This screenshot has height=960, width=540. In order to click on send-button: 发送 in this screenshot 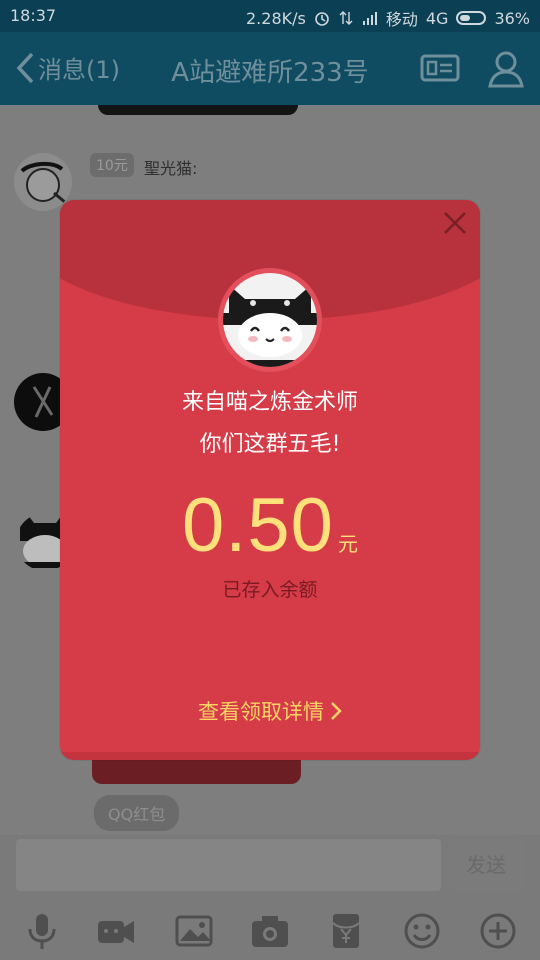, I will do `click(486, 865)`.